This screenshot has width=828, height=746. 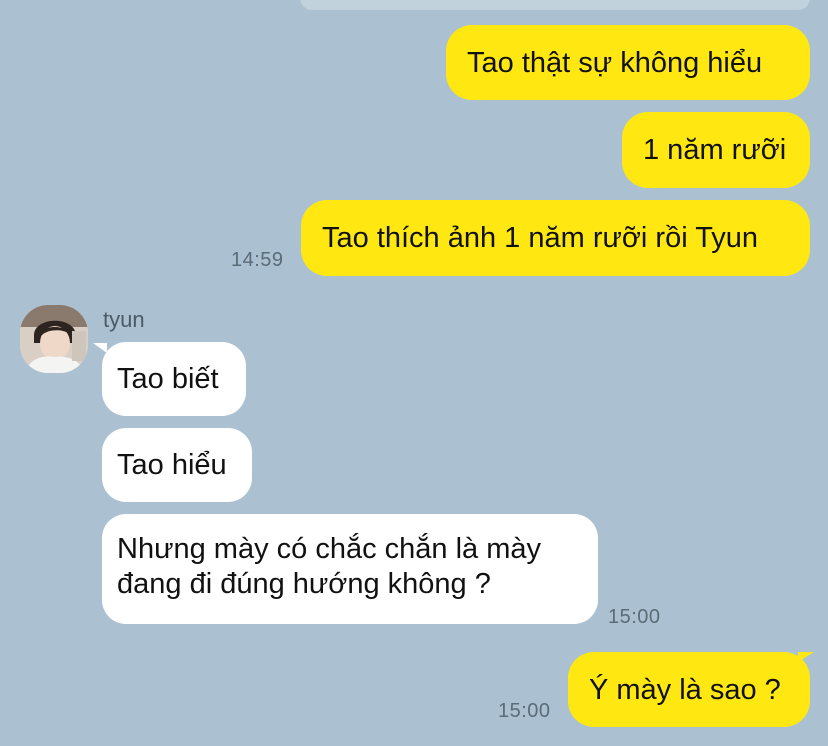 What do you see at coordinates (615, 62) in the screenshot?
I see `message-text: Tao thật sự không hiểu` at bounding box center [615, 62].